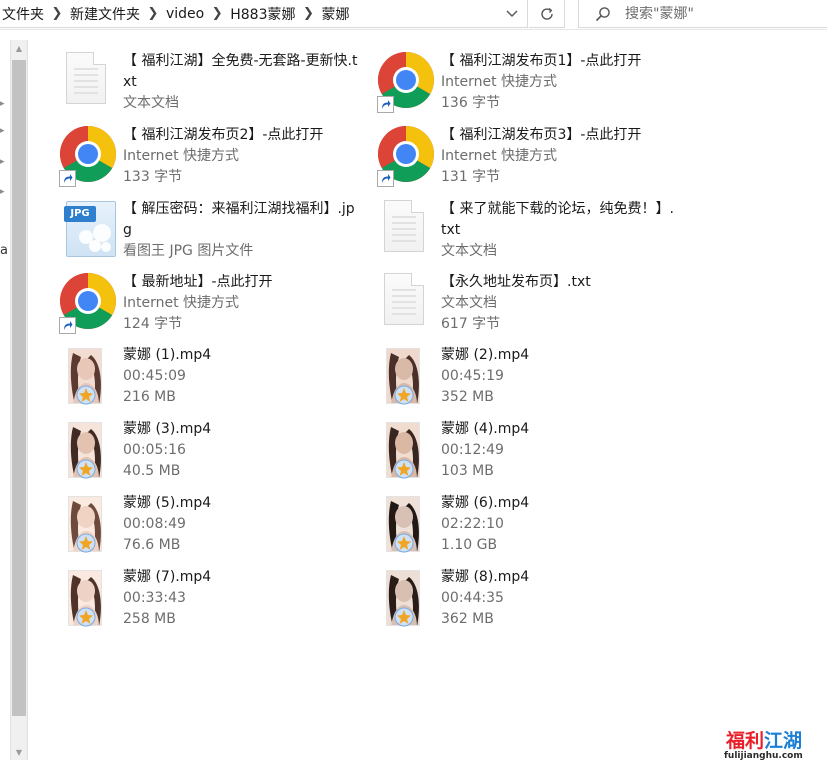 Image resolution: width=827 pixels, height=773 pixels. I want to click on file-size: 40.5 MB, so click(152, 471).